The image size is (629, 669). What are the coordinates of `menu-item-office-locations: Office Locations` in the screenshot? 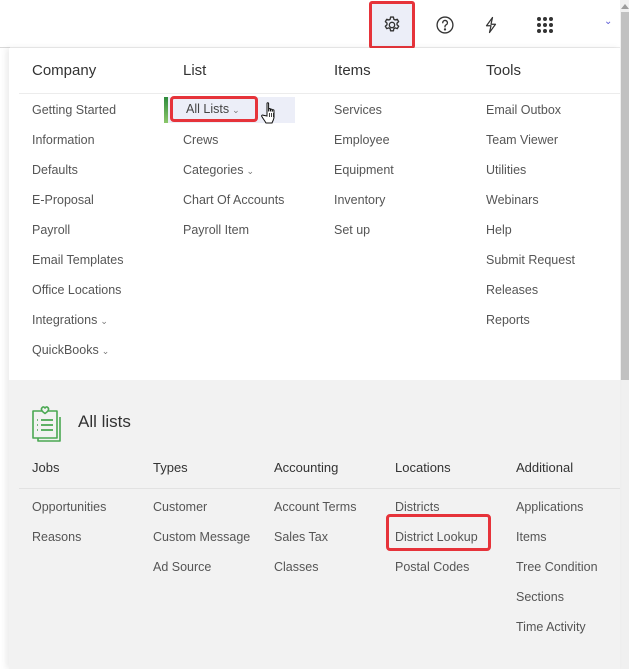 It's located at (77, 295).